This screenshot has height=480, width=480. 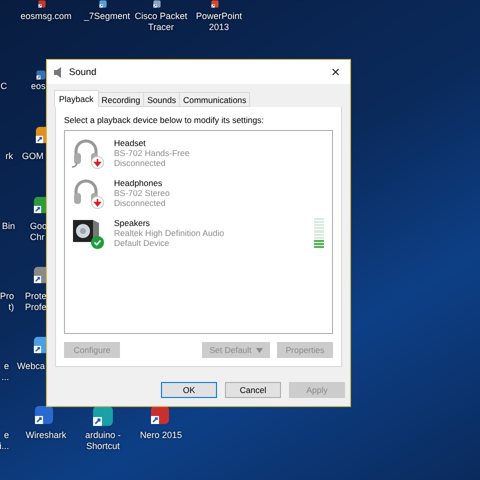 I want to click on device-name: Headset, so click(x=219, y=143).